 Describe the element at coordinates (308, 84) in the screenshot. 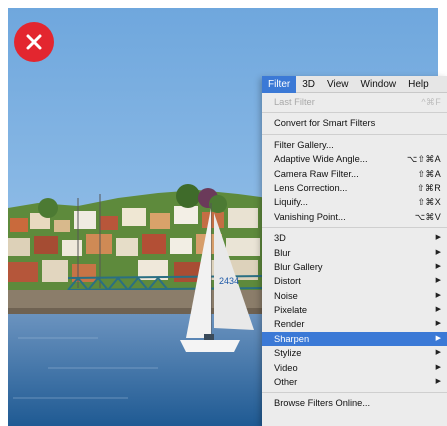

I see `menu-3d: 3D` at that location.